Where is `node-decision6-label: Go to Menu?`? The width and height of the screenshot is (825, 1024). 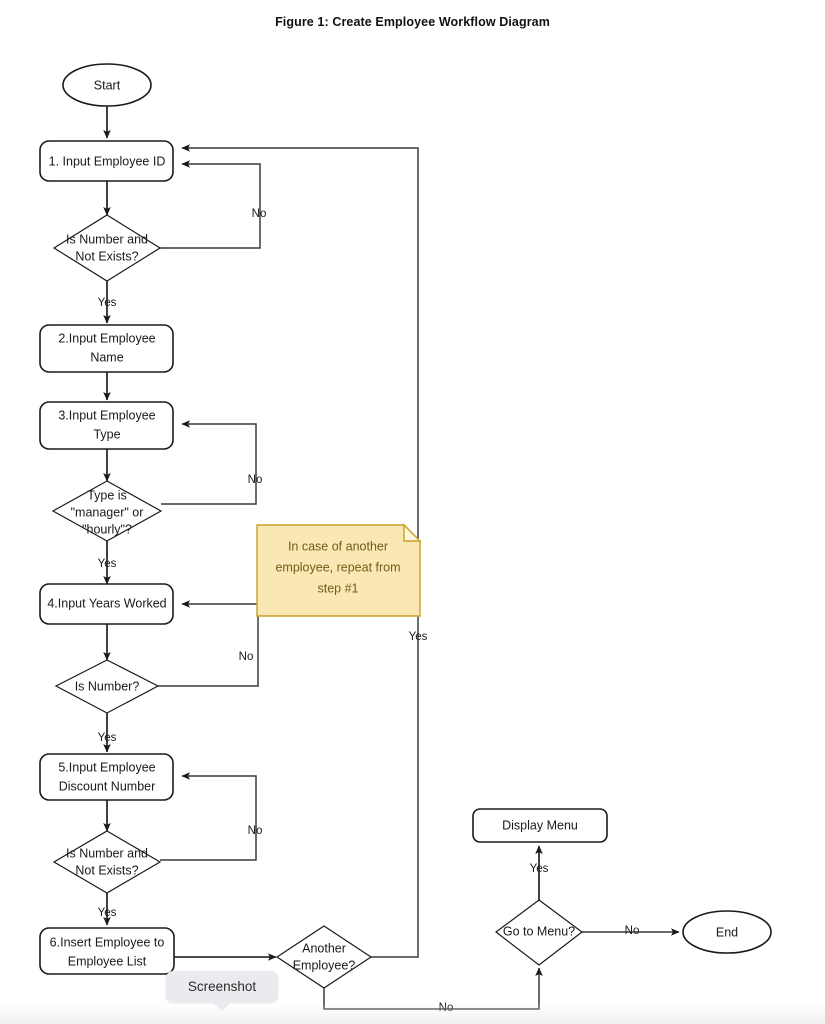 node-decision6-label: Go to Menu? is located at coordinates (539, 931).